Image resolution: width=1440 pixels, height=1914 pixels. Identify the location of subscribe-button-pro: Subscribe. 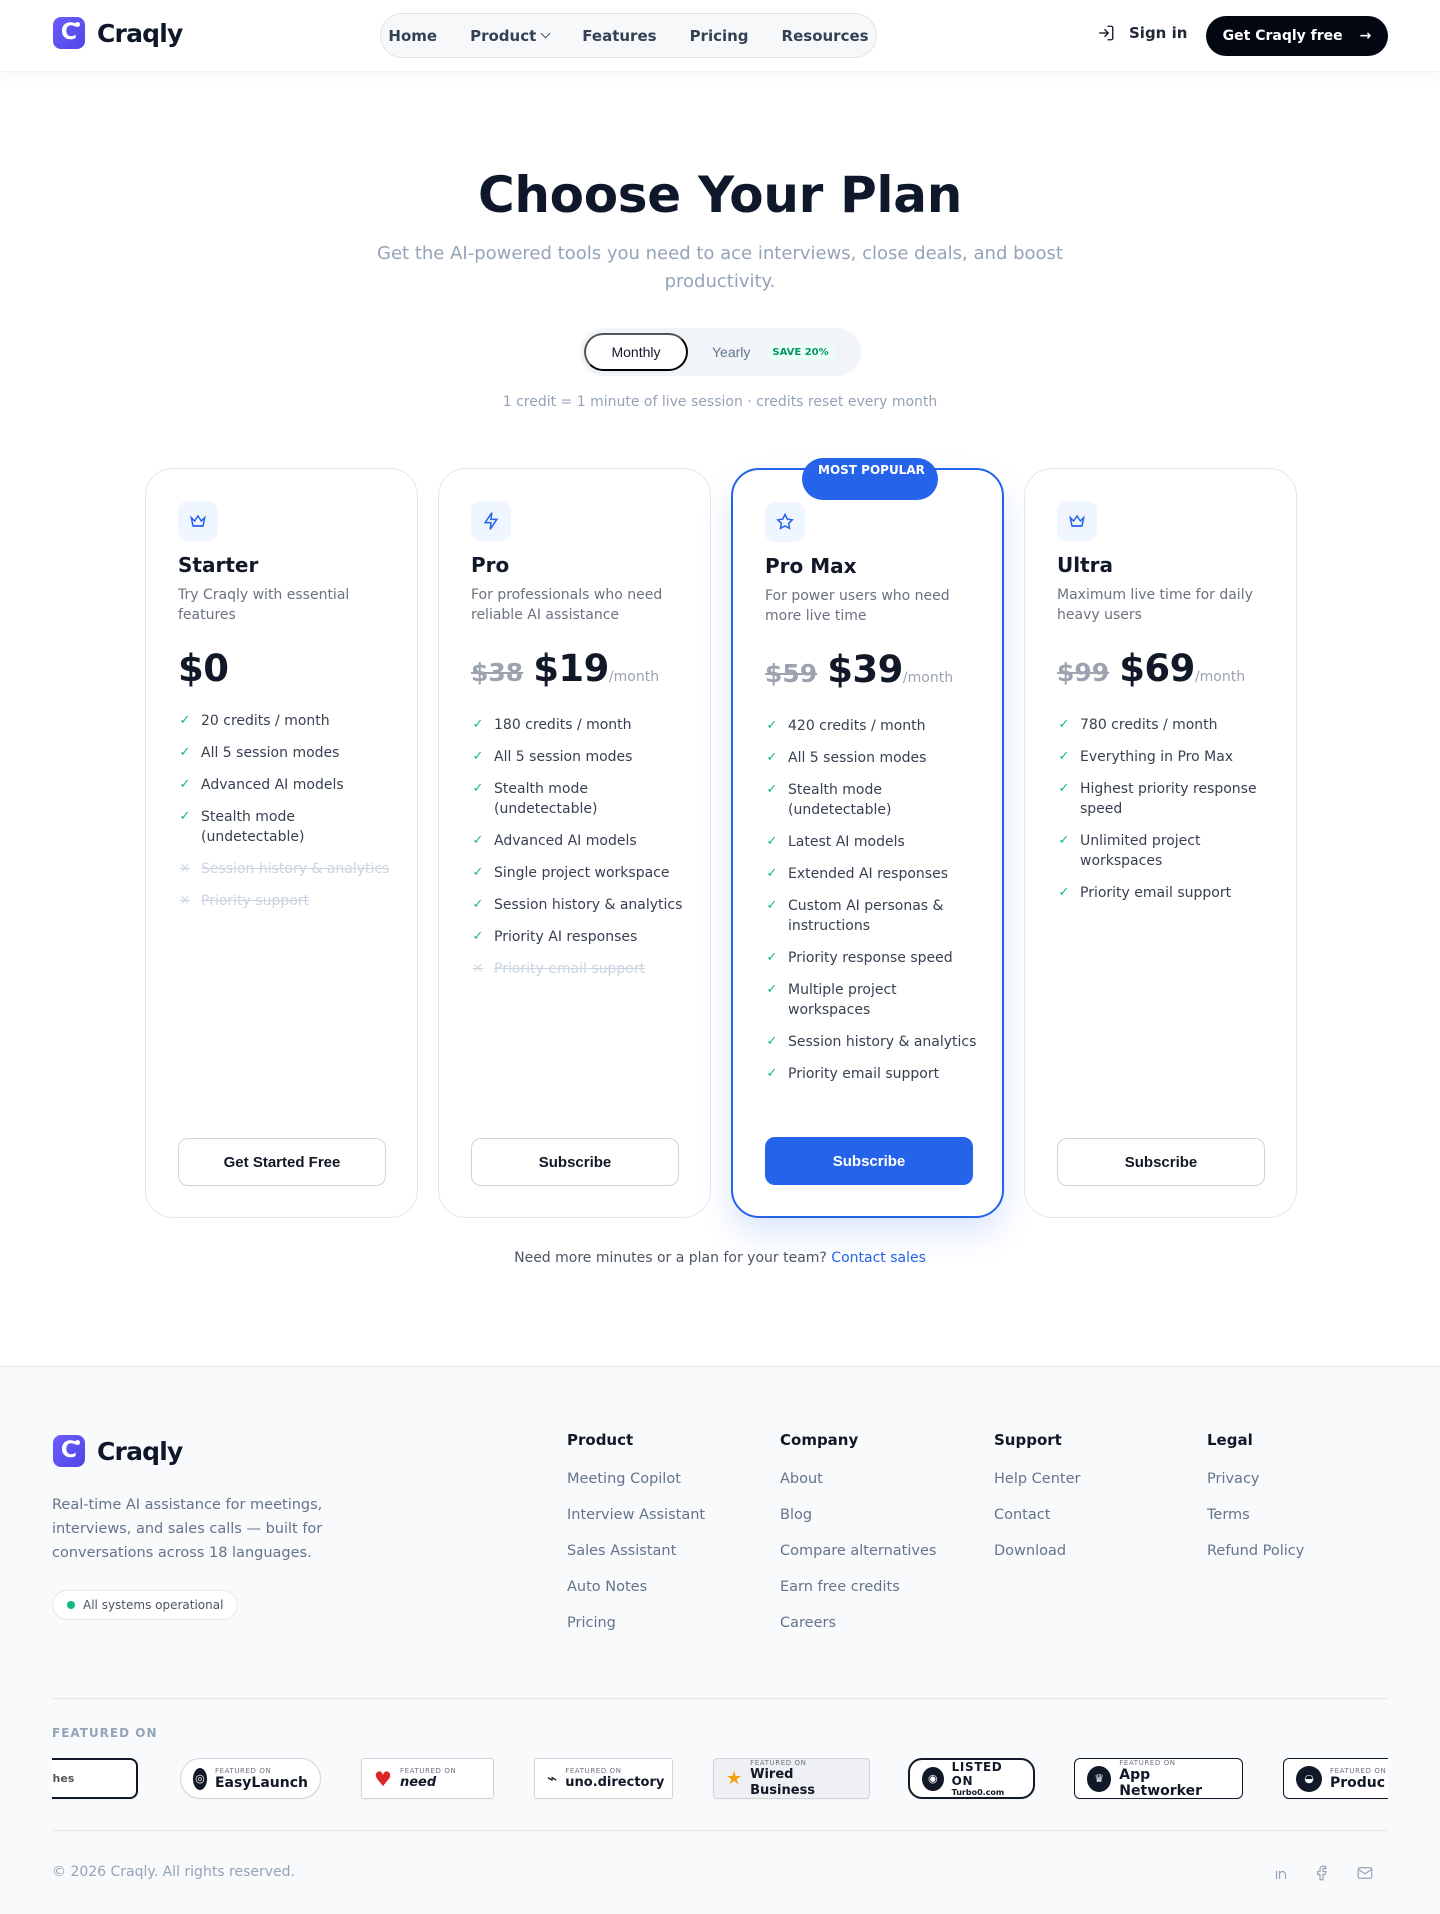
(575, 1162).